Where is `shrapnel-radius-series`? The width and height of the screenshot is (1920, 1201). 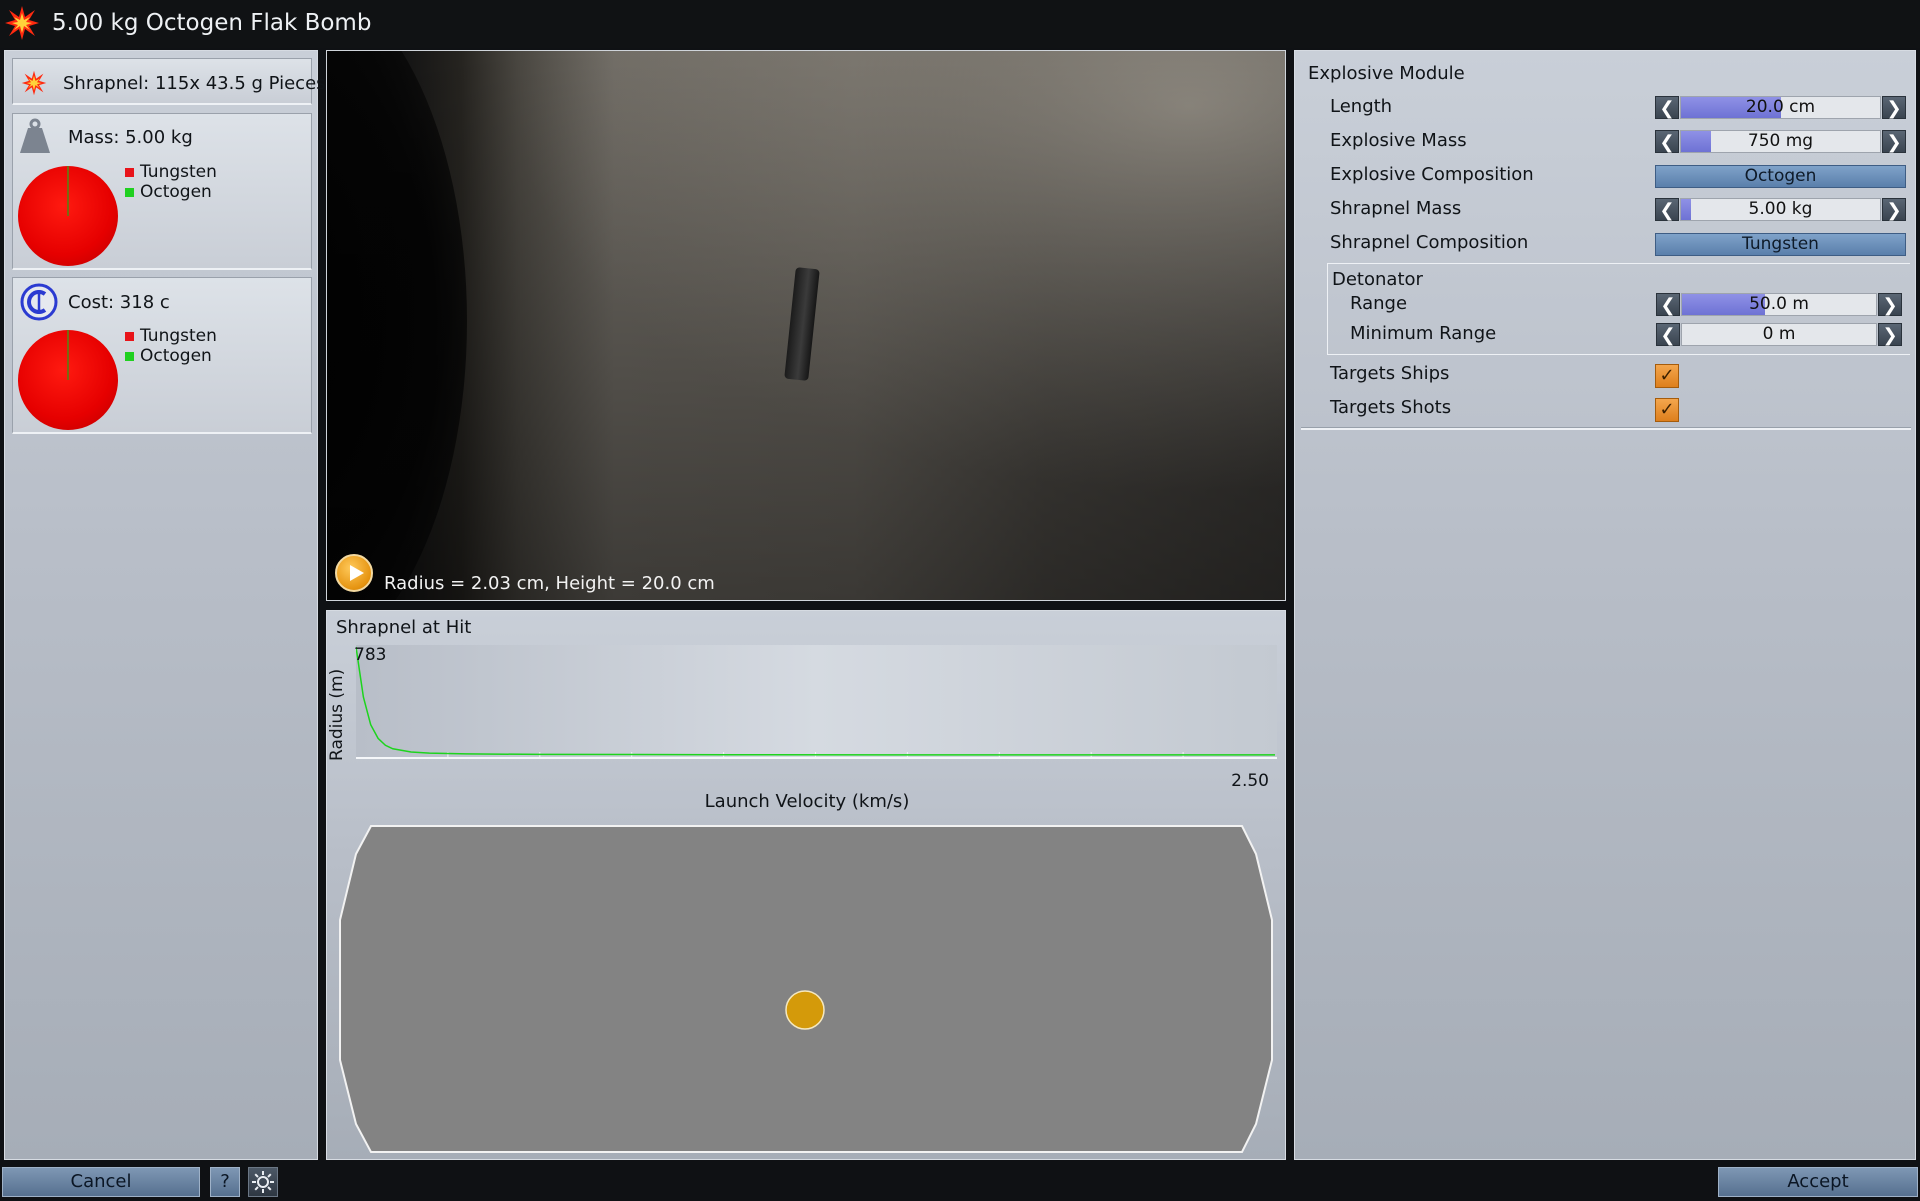
shrapnel-radius-series is located at coordinates (815, 701).